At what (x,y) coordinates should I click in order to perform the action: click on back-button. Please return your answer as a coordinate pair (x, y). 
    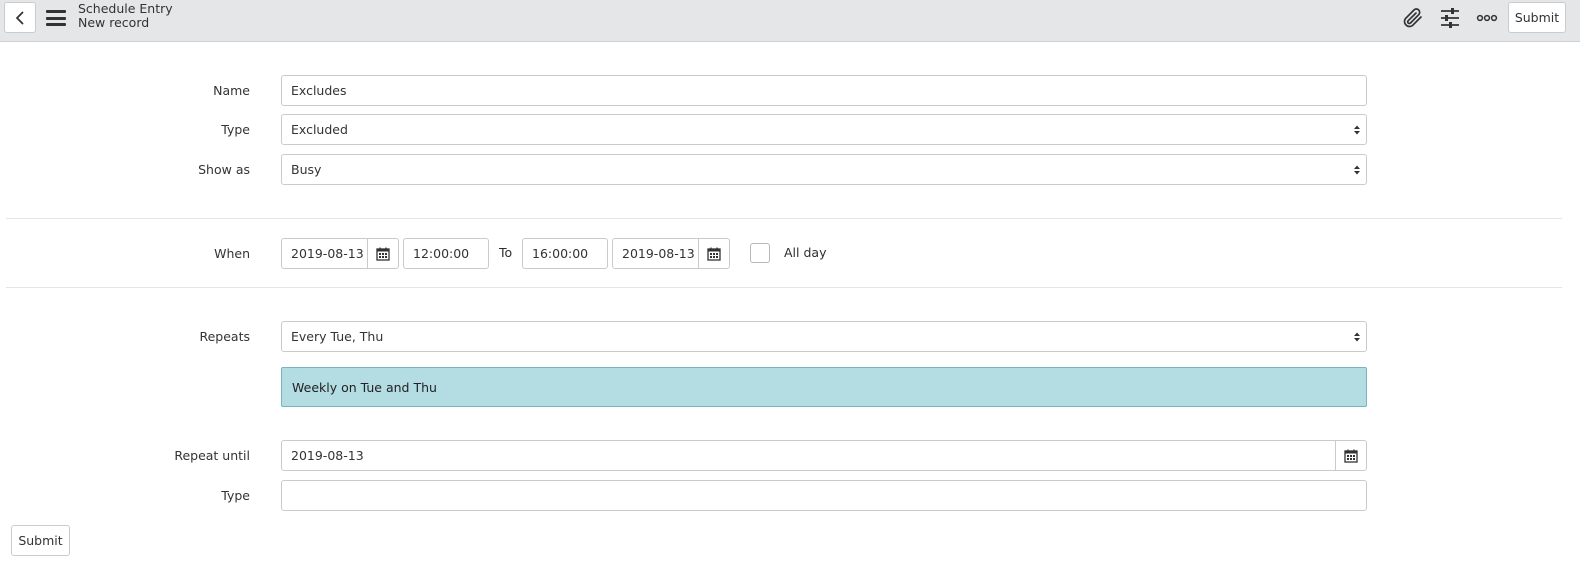
    Looking at the image, I should click on (20, 17).